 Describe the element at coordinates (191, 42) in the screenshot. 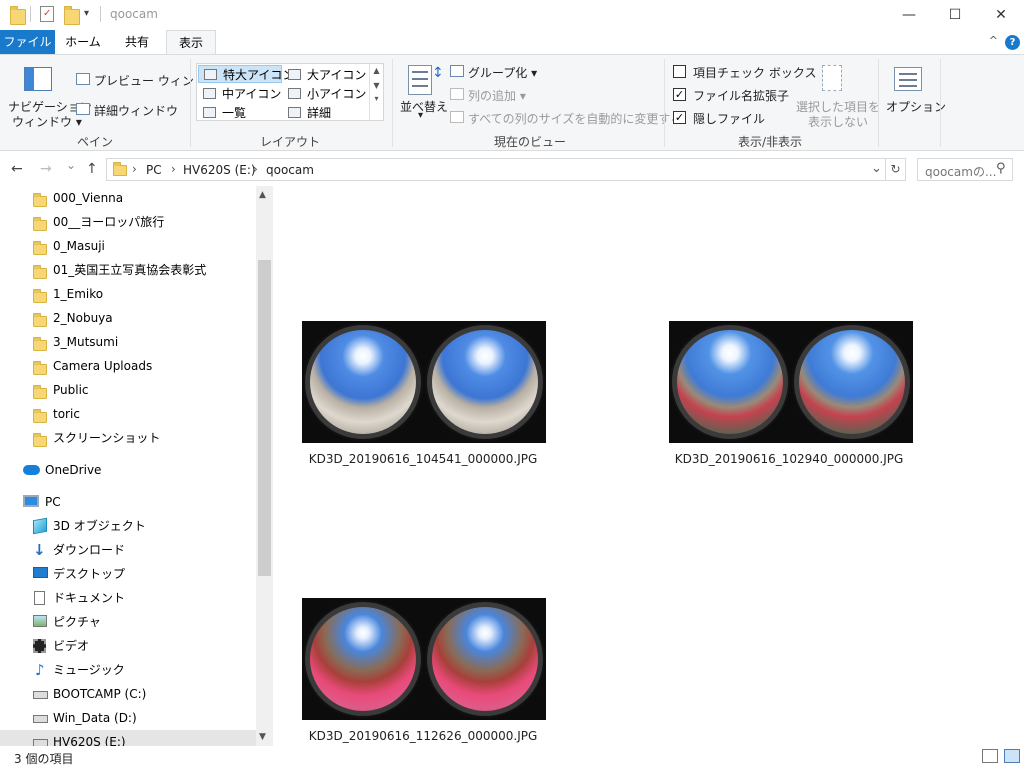

I see `tab-view: 表示` at that location.